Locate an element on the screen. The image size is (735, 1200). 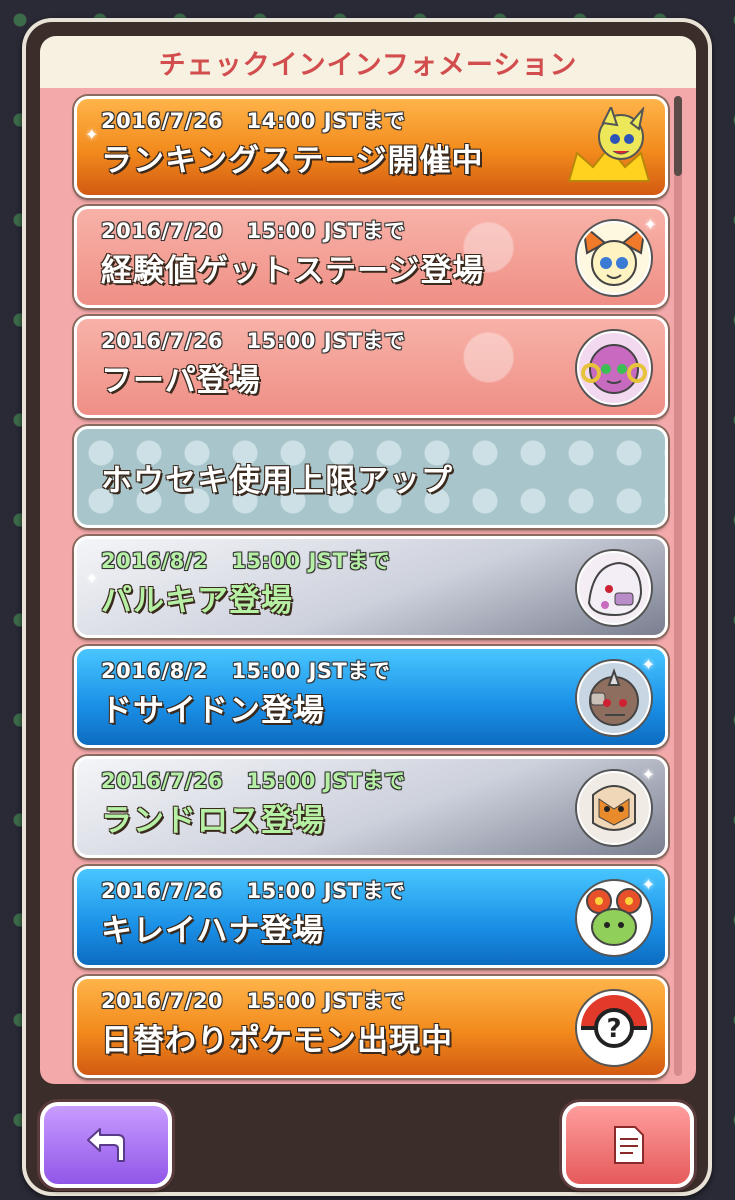
info-banner-bellossom: 2016/7/26 15:00 JSTまで キレイハナ登場 ✦ is located at coordinates (371, 917).